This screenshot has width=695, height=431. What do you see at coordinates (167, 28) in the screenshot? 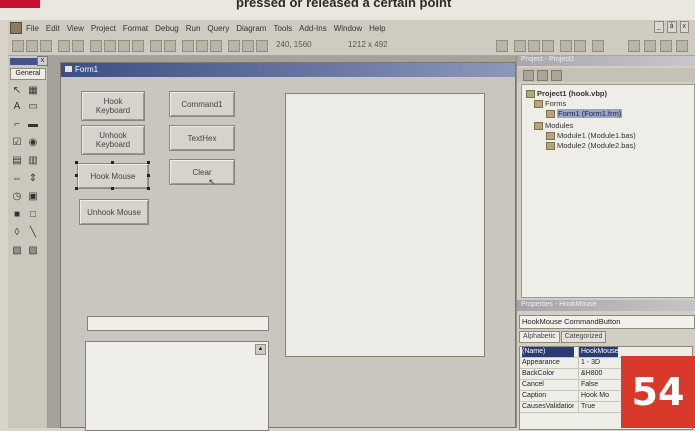
I see `menu-debug: Debug` at bounding box center [167, 28].